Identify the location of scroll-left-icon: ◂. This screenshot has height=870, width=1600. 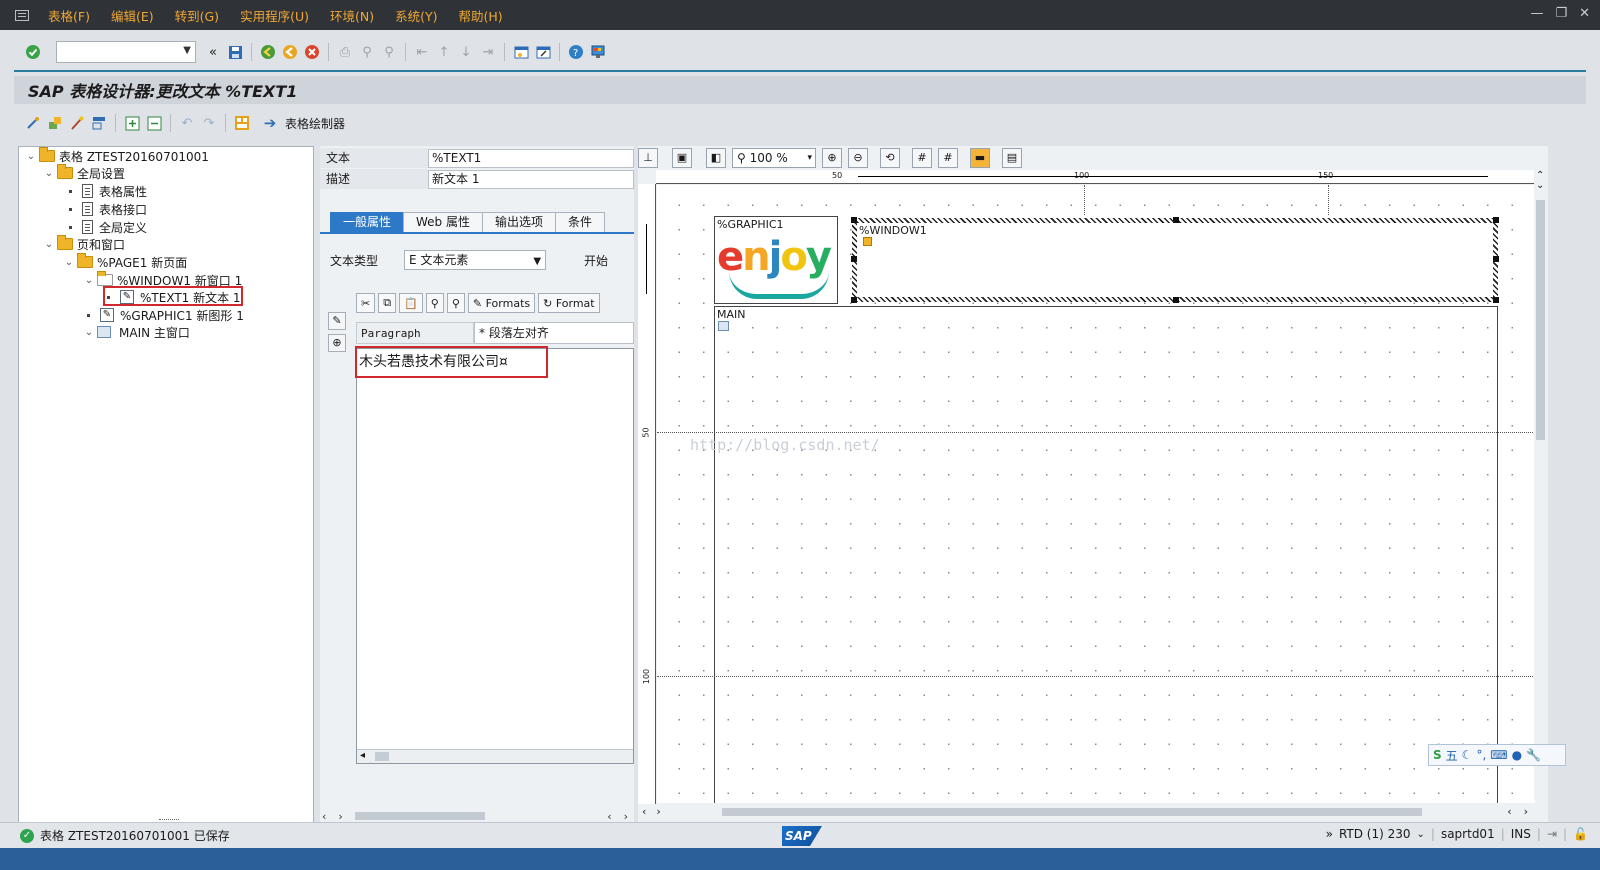
(362, 755).